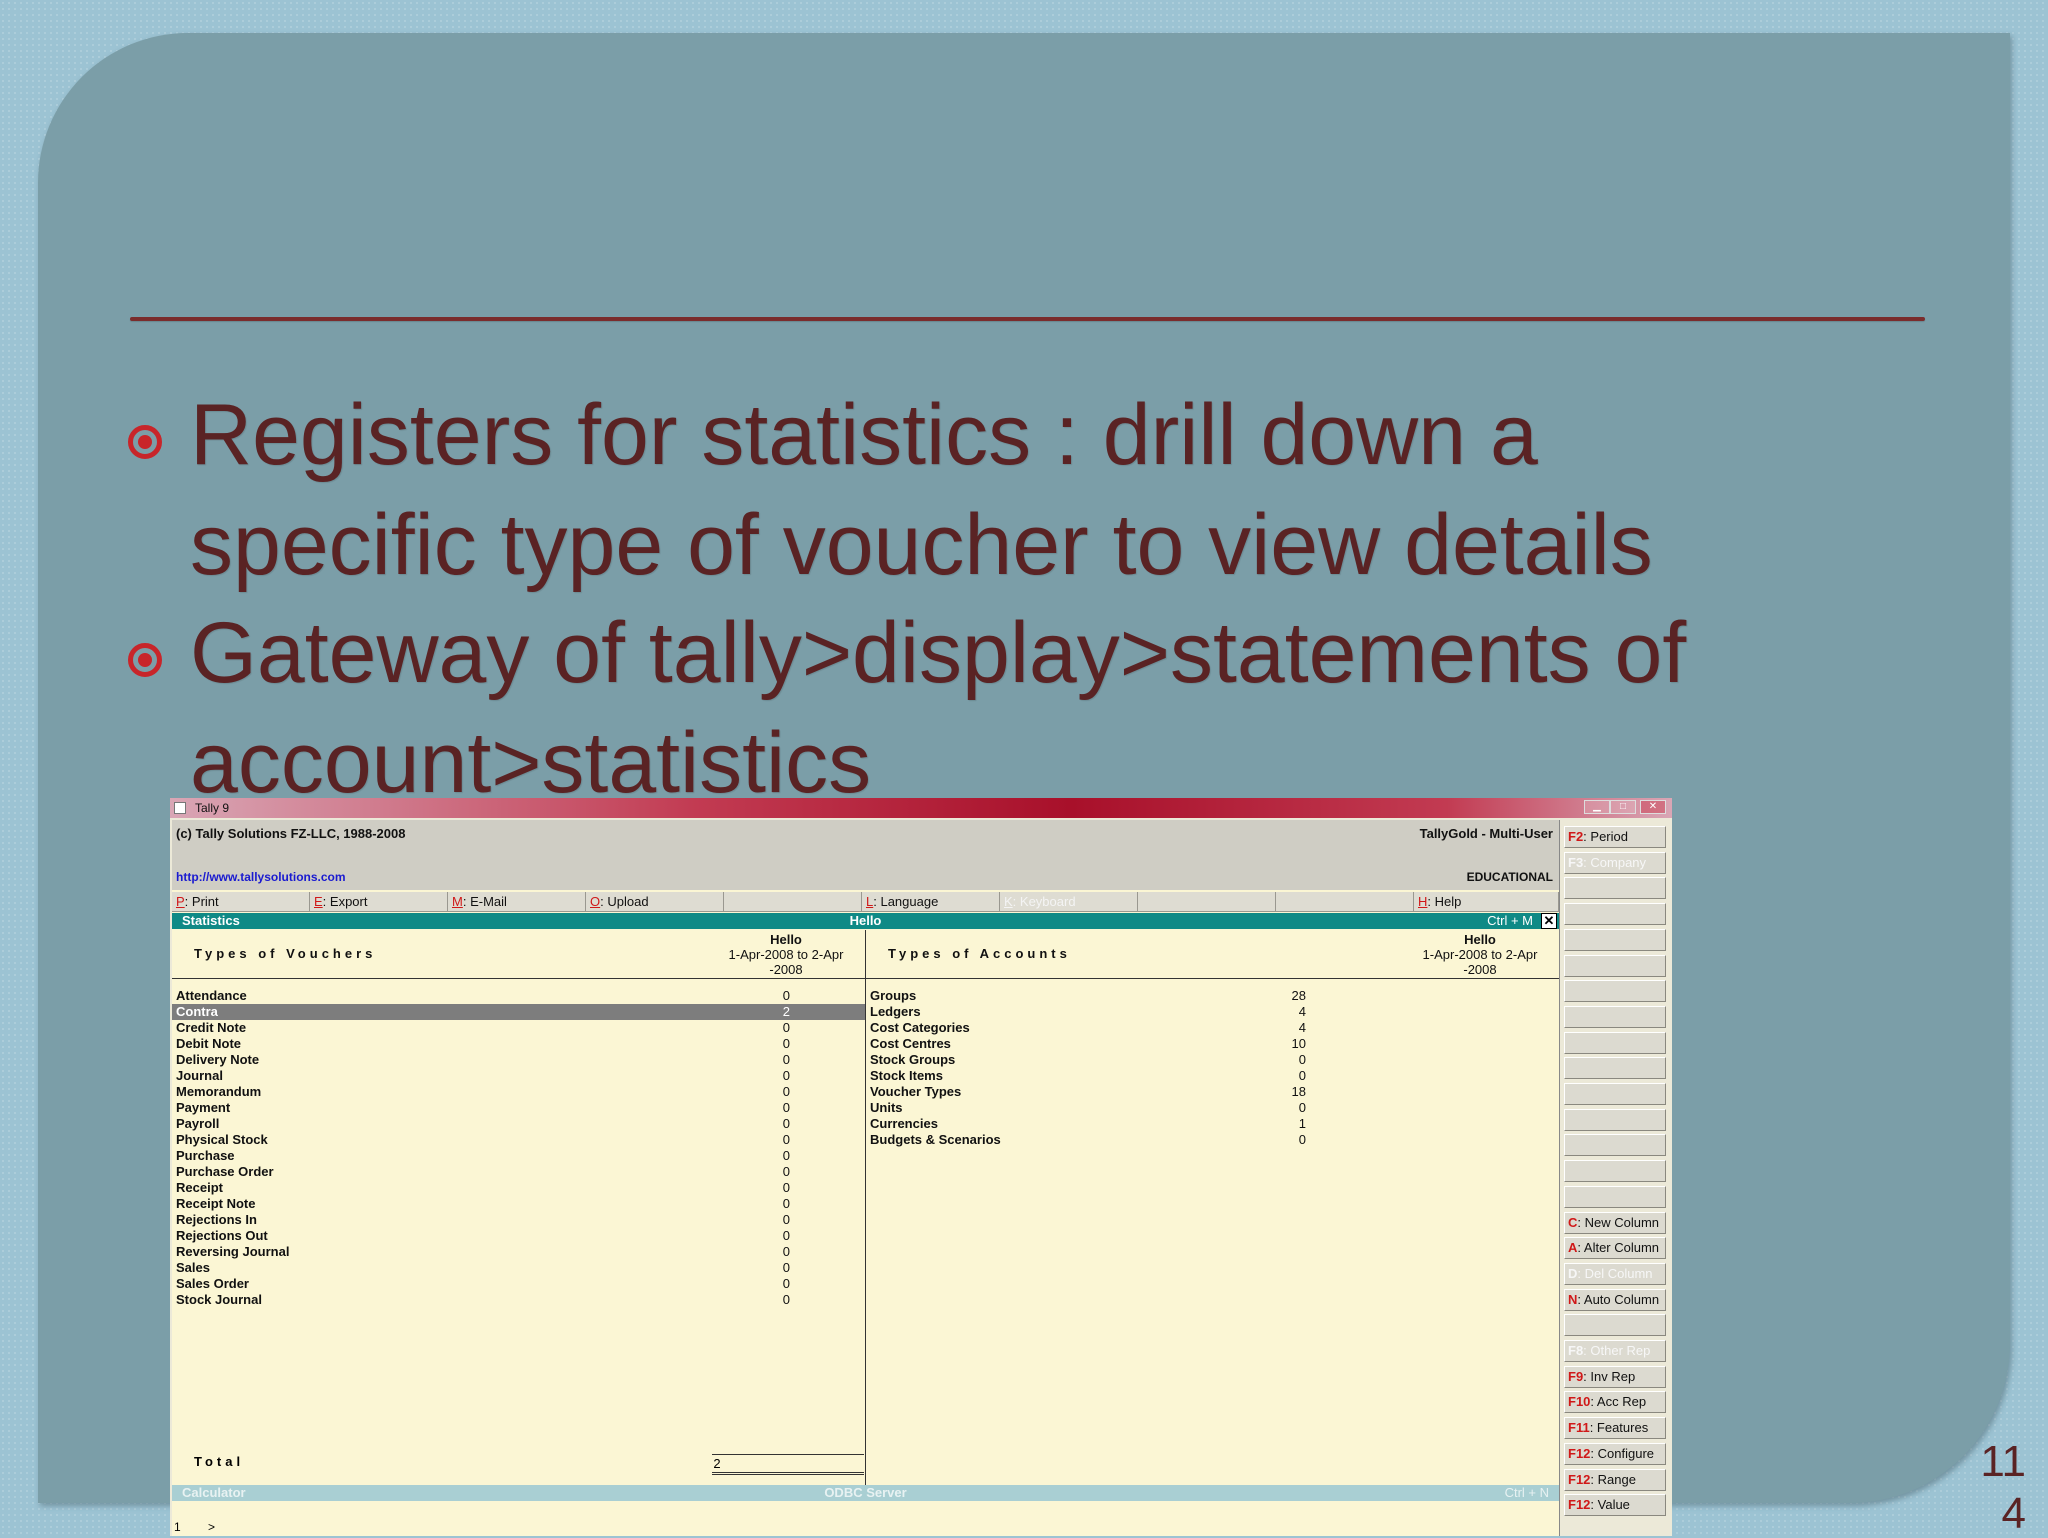  What do you see at coordinates (904, 1123) in the screenshot?
I see `account-type-name: Currencies` at bounding box center [904, 1123].